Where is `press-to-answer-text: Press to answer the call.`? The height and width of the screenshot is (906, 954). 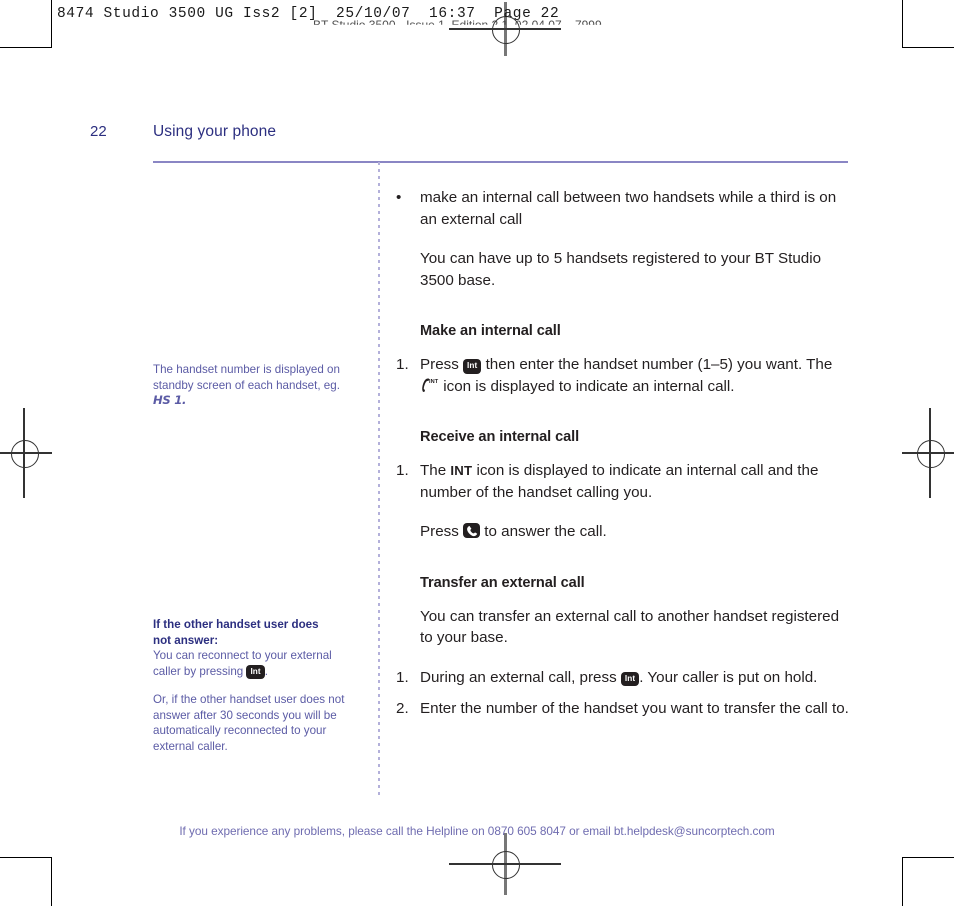 press-to-answer-text: Press to answer the call. is located at coordinates (637, 532).